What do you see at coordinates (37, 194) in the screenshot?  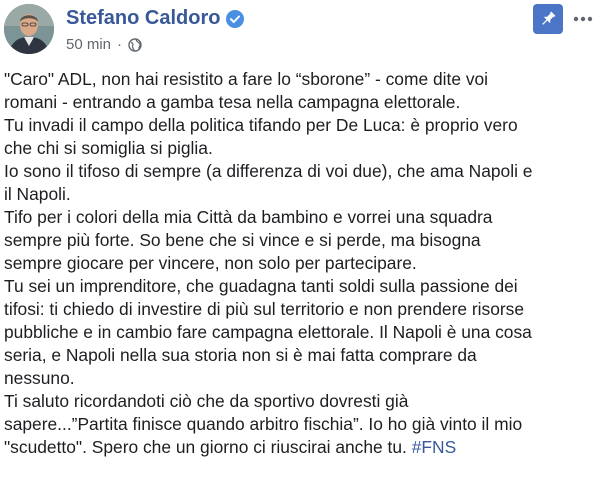 I see `post-line: il Napoli.` at bounding box center [37, 194].